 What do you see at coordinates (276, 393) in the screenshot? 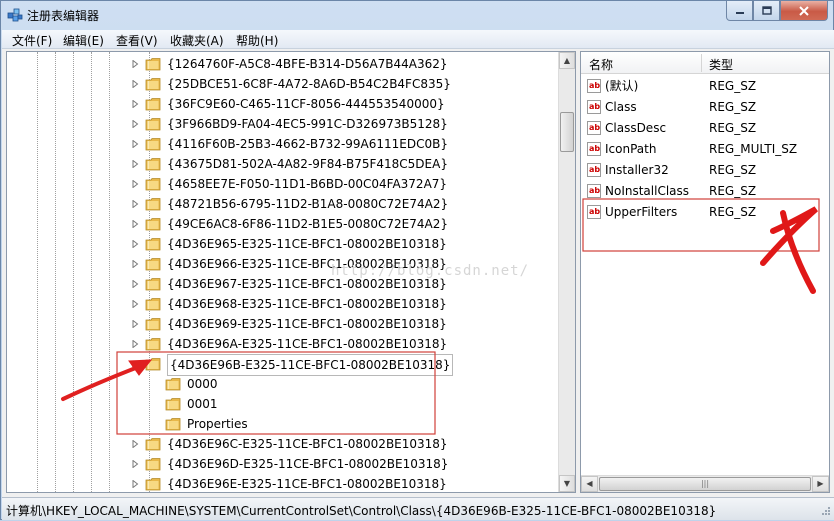
I see `annotation-box-tree` at bounding box center [276, 393].